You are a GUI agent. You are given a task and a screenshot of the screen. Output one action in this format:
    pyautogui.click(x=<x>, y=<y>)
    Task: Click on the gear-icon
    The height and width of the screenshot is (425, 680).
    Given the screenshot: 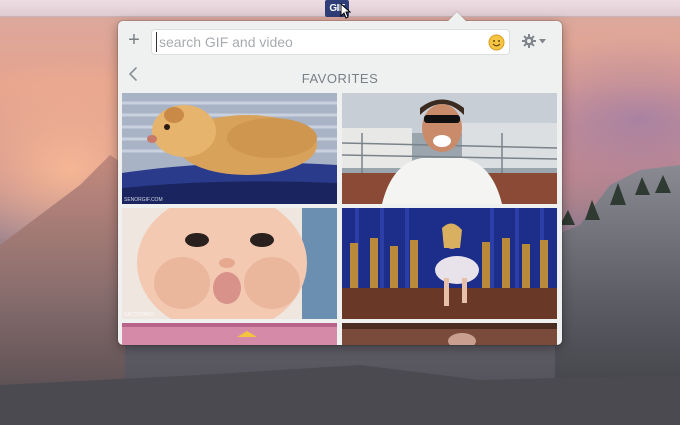 What is the action you would take?
    pyautogui.click(x=529, y=41)
    